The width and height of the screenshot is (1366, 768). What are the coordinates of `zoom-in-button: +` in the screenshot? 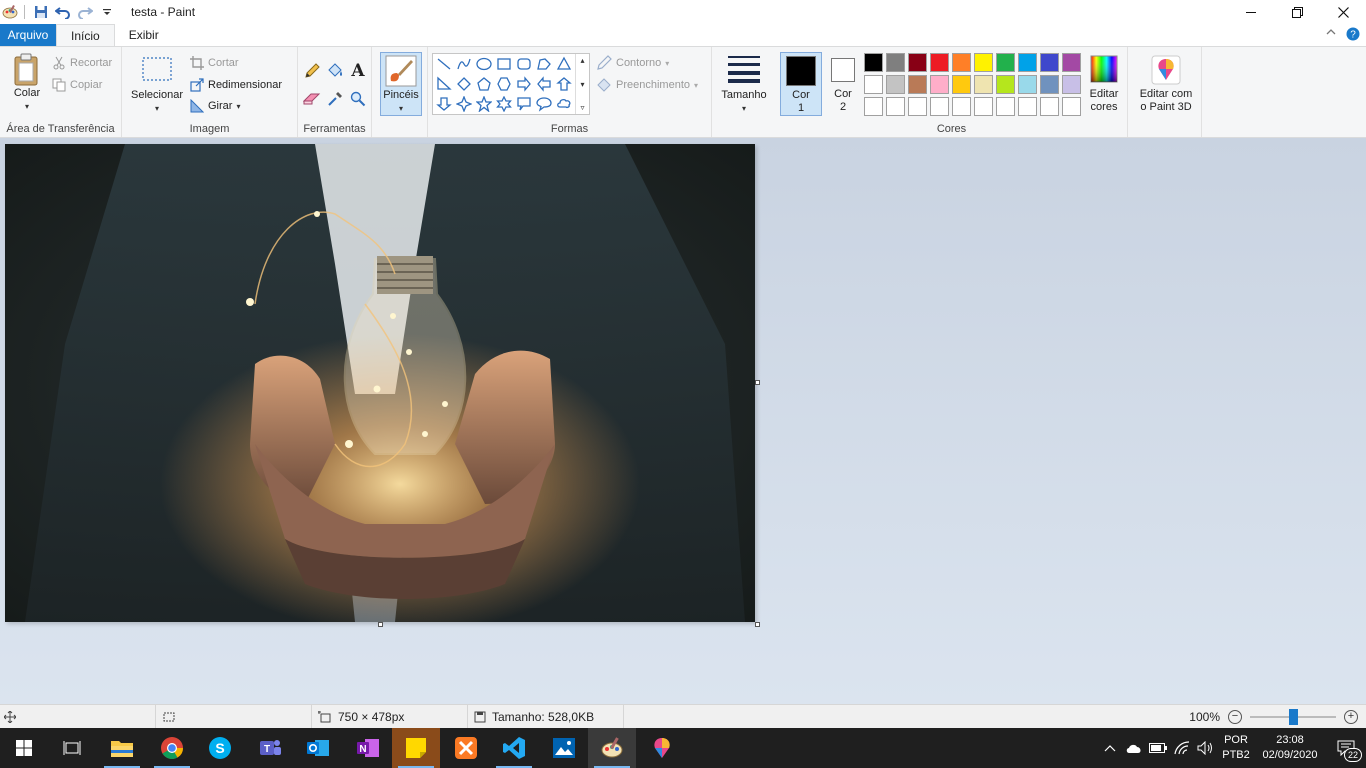 It's located at (1351, 716).